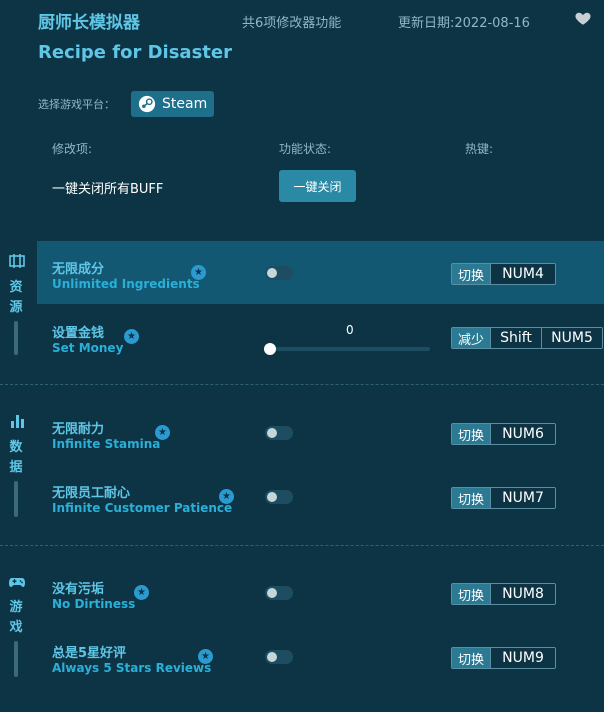 This screenshot has width=604, height=712. What do you see at coordinates (16, 447) in the screenshot?
I see `sidebar-data-char1: 数` at bounding box center [16, 447].